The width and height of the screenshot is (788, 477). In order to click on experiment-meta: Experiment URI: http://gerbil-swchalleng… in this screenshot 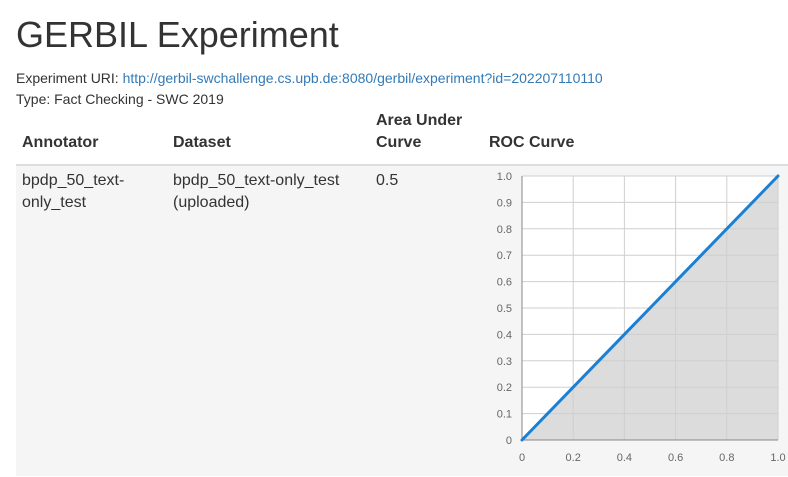, I will do `click(309, 89)`.